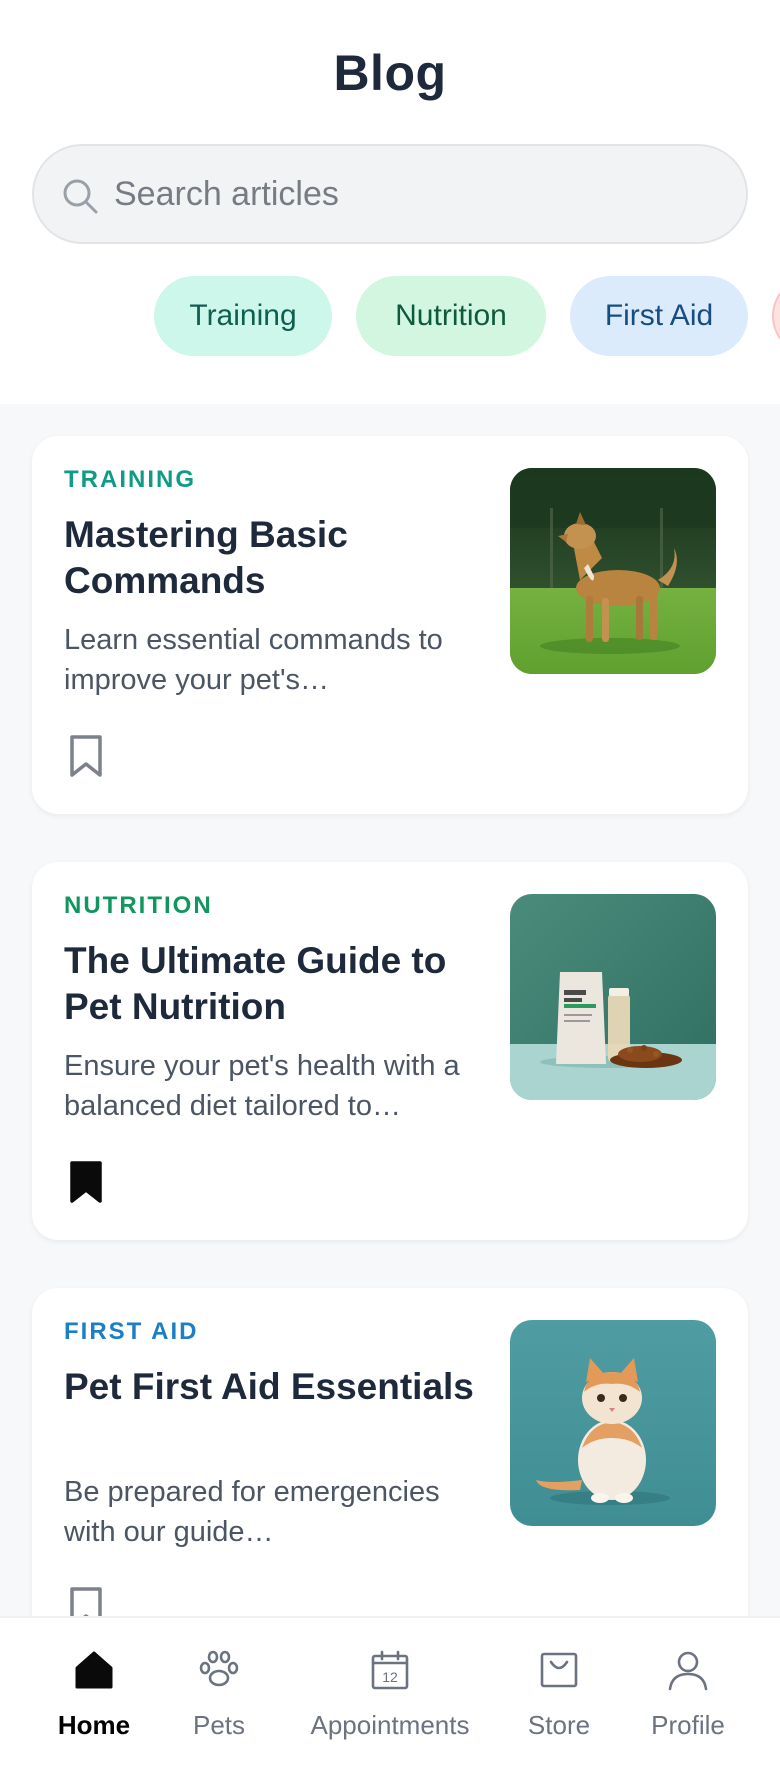 This screenshot has height=1768, width=780. I want to click on home-icon, so click(94, 1670).